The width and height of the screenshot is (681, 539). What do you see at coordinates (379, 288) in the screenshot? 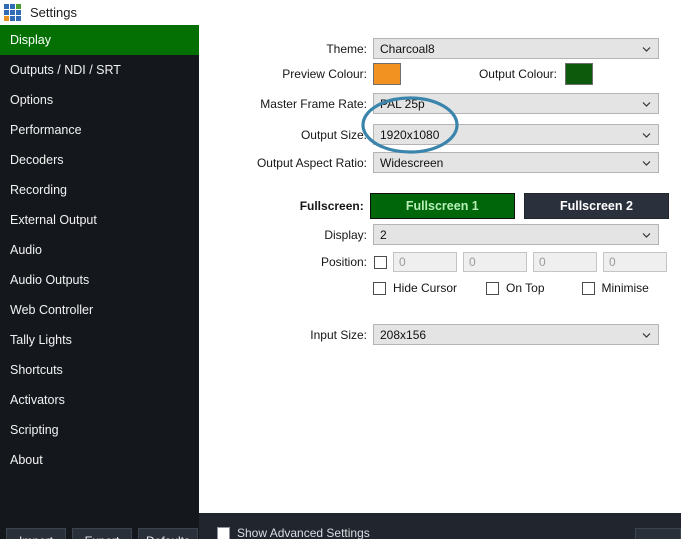
I see `hide-cursor-checkbox` at bounding box center [379, 288].